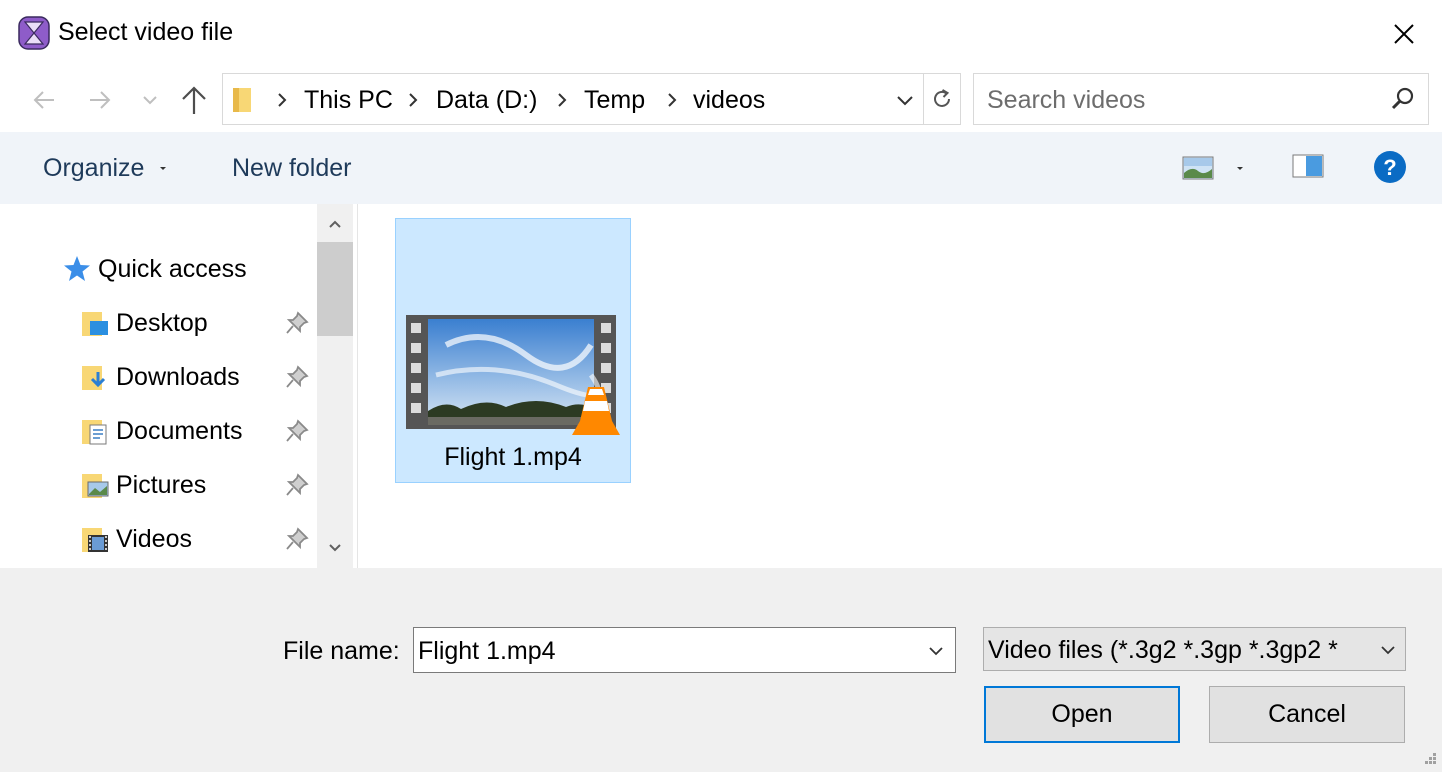 The width and height of the screenshot is (1442, 772). What do you see at coordinates (335, 289) in the screenshot?
I see `scrollbar-thumb` at bounding box center [335, 289].